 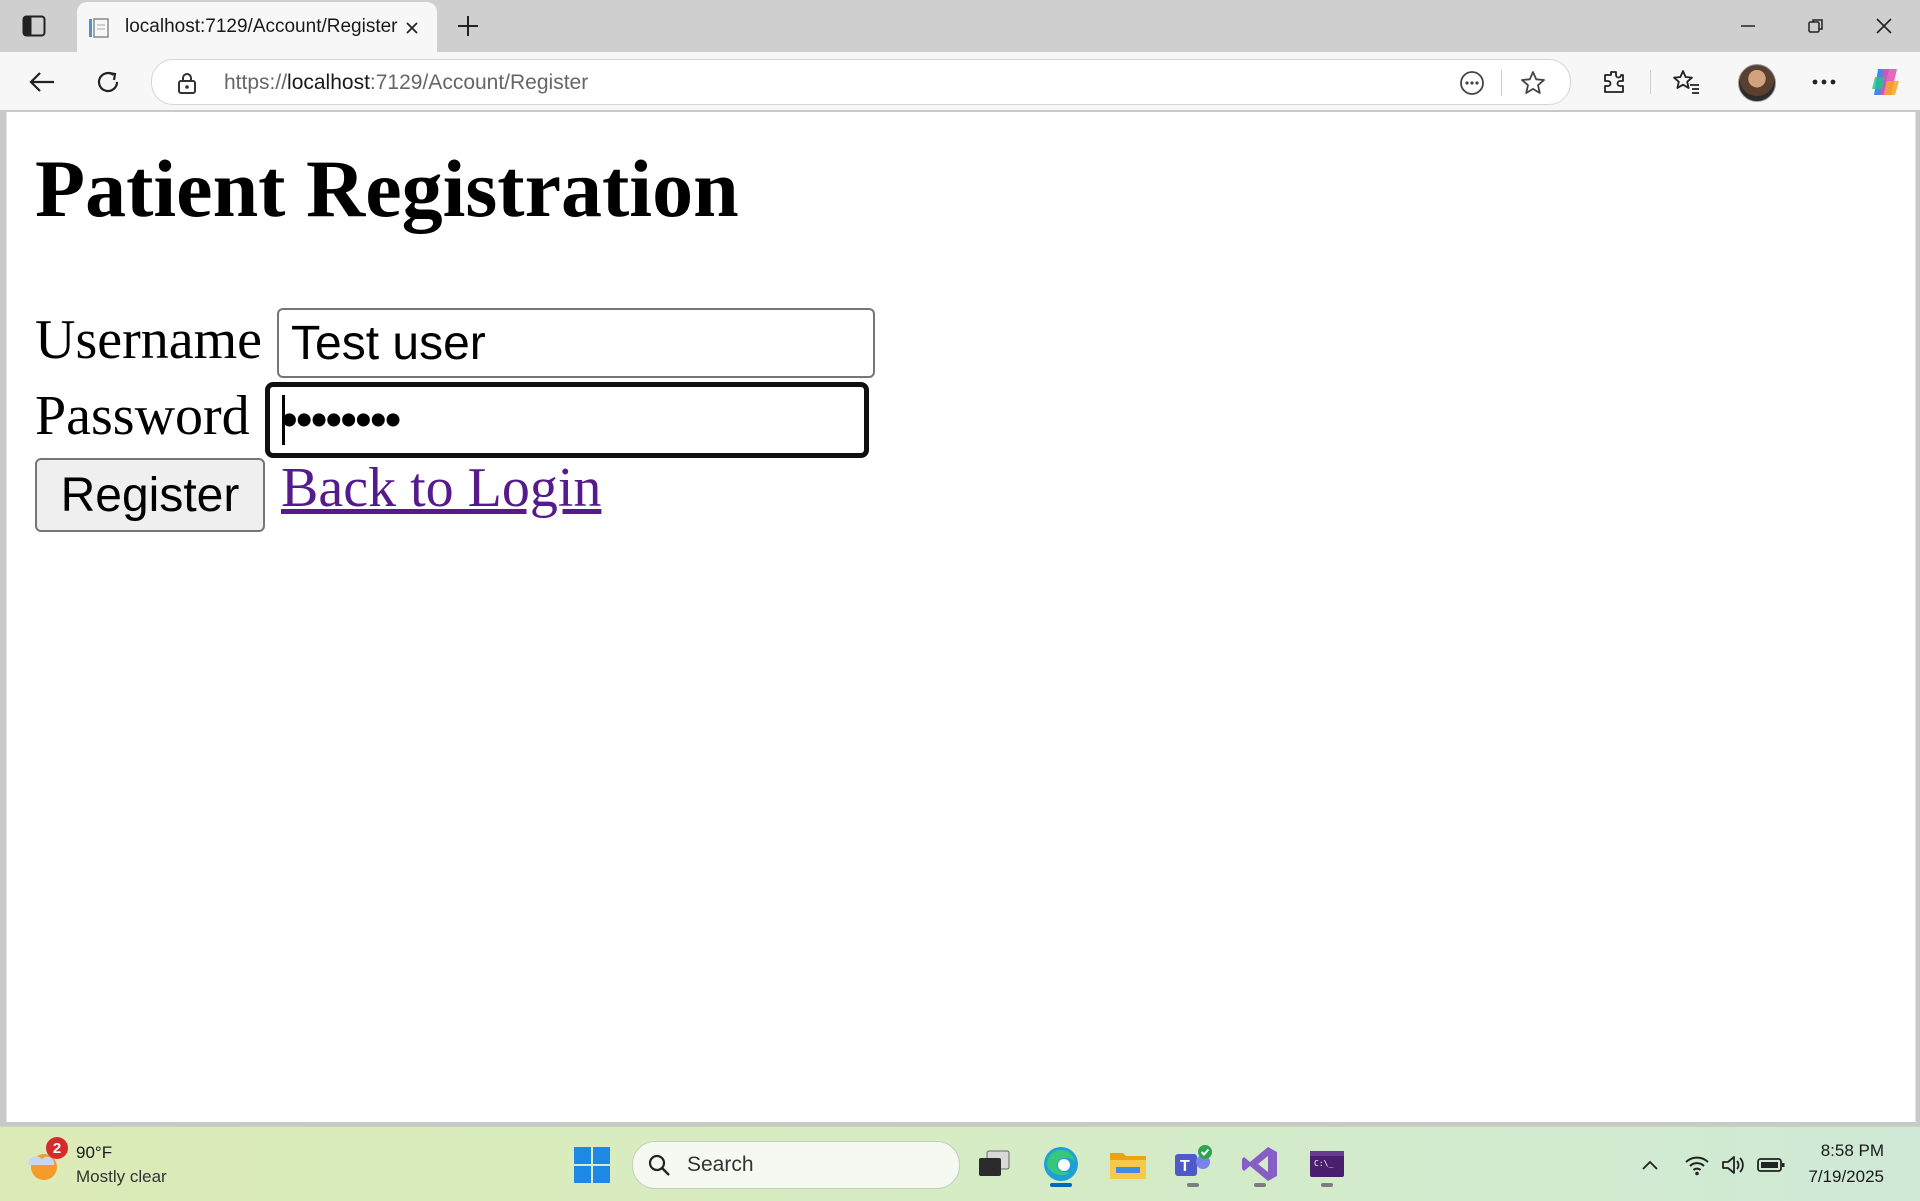 What do you see at coordinates (479, 82) in the screenshot?
I see `url-path: :7129/Account/Register` at bounding box center [479, 82].